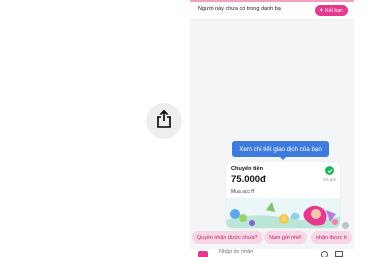 Image resolution: width=374 pixels, height=257 pixels. I want to click on right-margin, so click(364, 128).